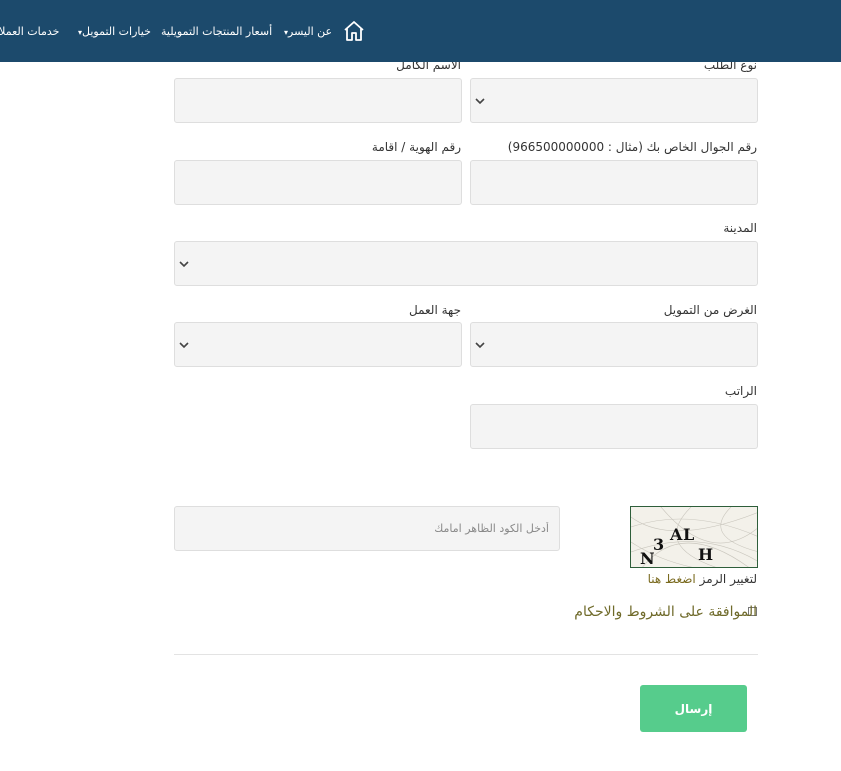 The image size is (841, 771). I want to click on employer-select, so click(318, 344).